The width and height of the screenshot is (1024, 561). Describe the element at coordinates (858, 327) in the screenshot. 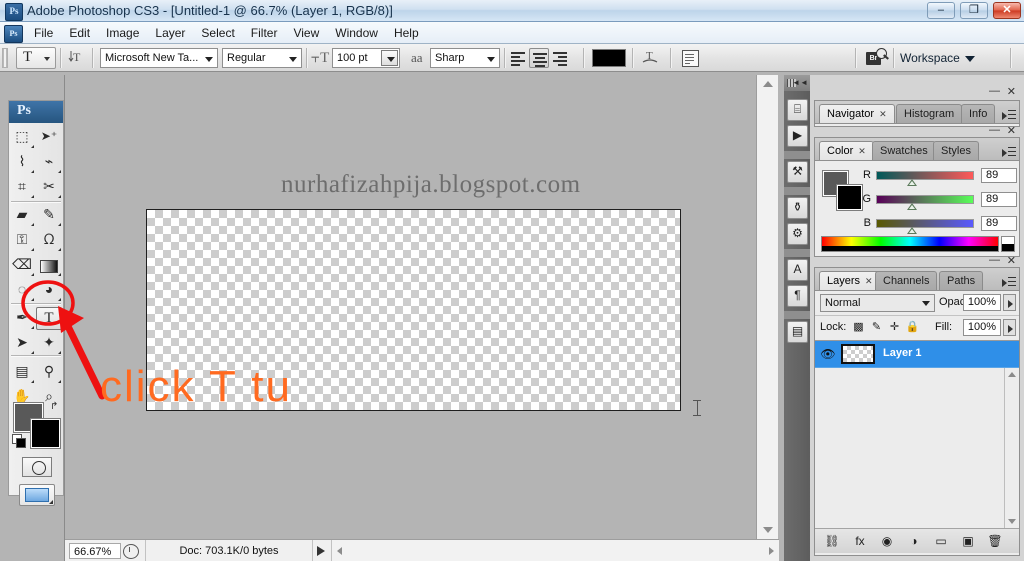

I see `lock-transparency-icon: ▩` at that location.